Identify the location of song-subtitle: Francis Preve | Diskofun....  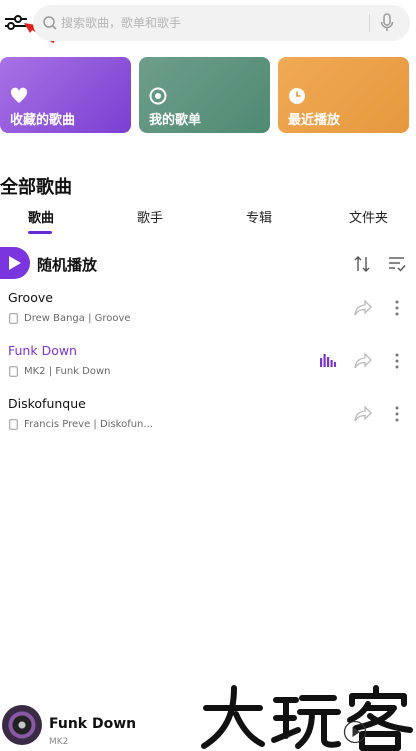
(88, 424).